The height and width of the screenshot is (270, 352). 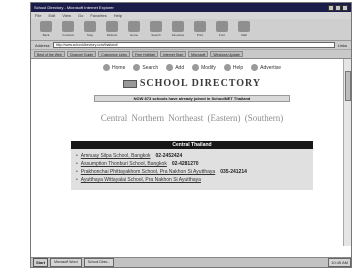 I want to click on vertical-scrollbar, so click(x=347, y=152).